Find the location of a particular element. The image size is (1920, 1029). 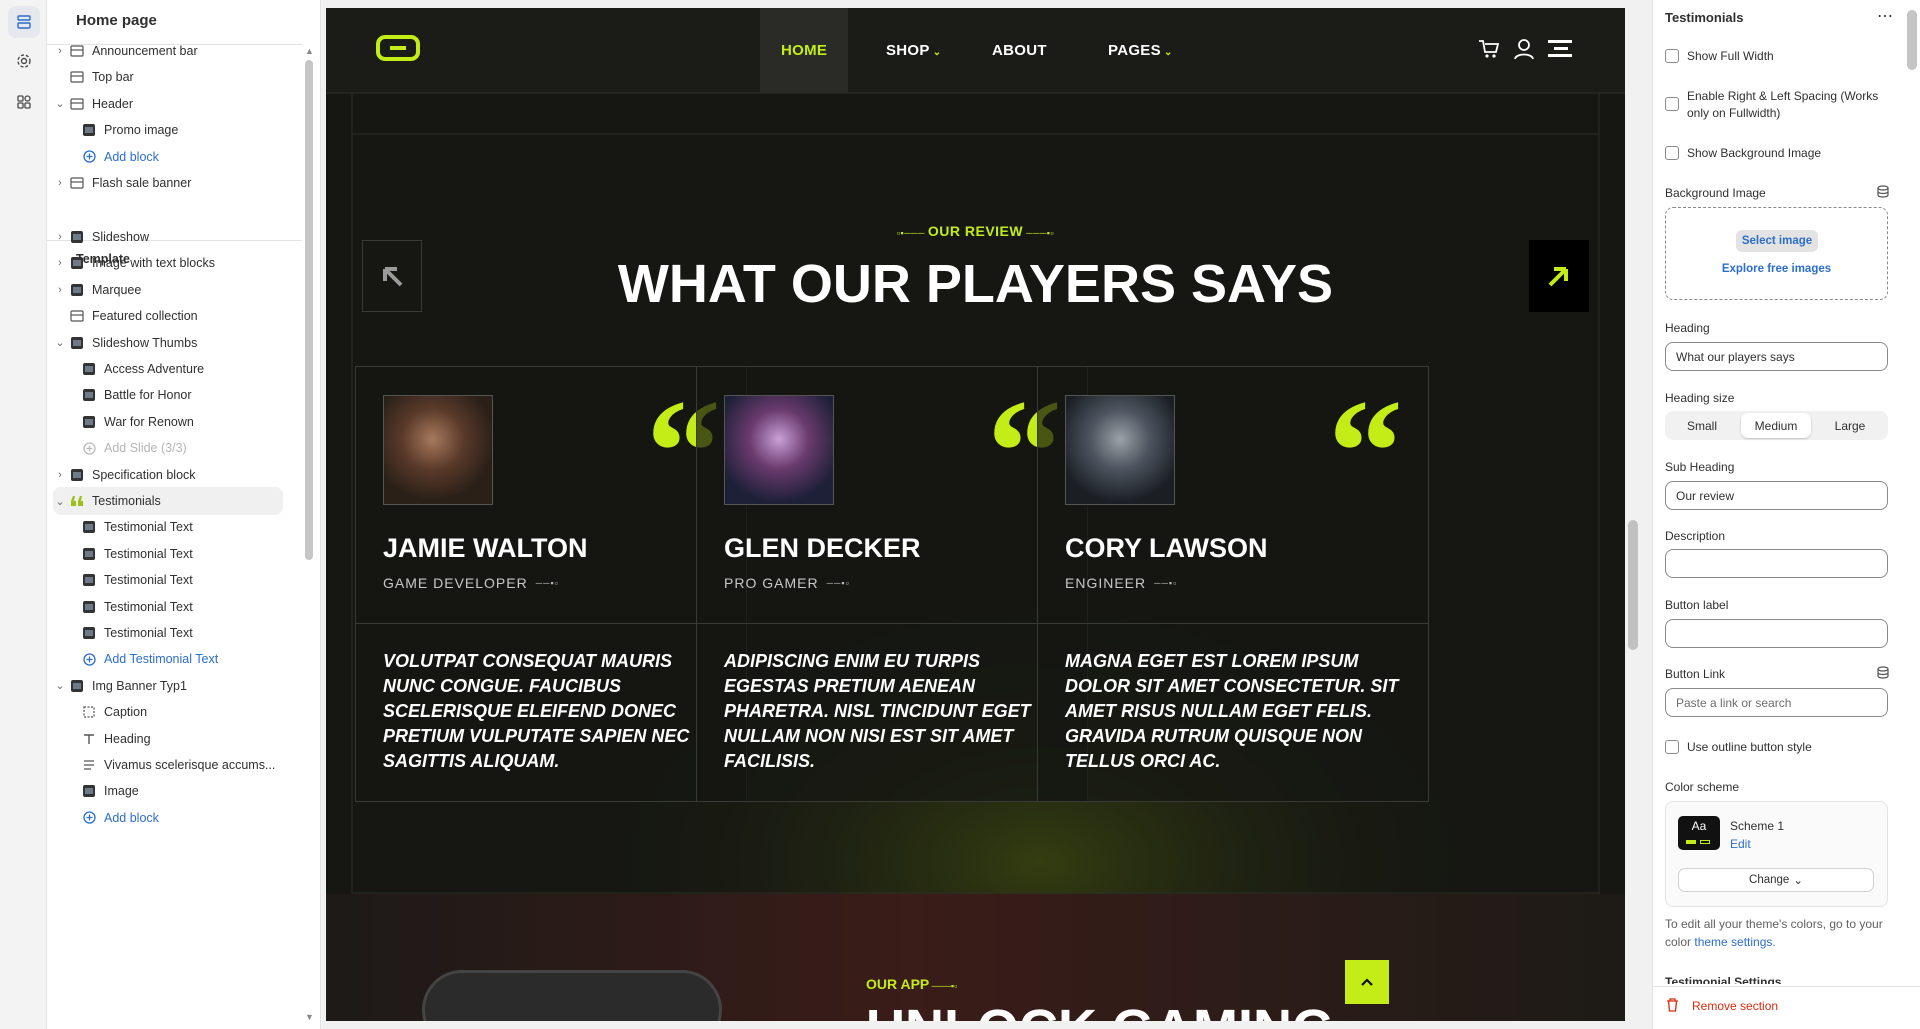

apps-icon is located at coordinates (24, 102).